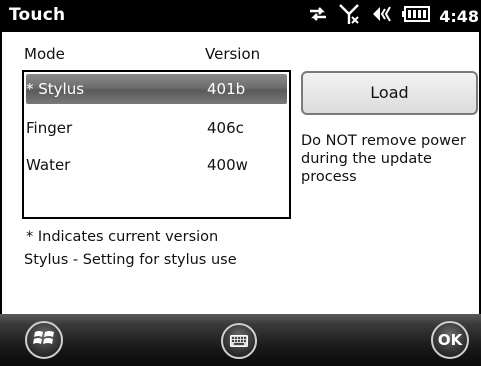 Image resolution: width=481 pixels, height=366 pixels. Describe the element at coordinates (156, 165) in the screenshot. I see `list-item-water: Water 400w` at that location.